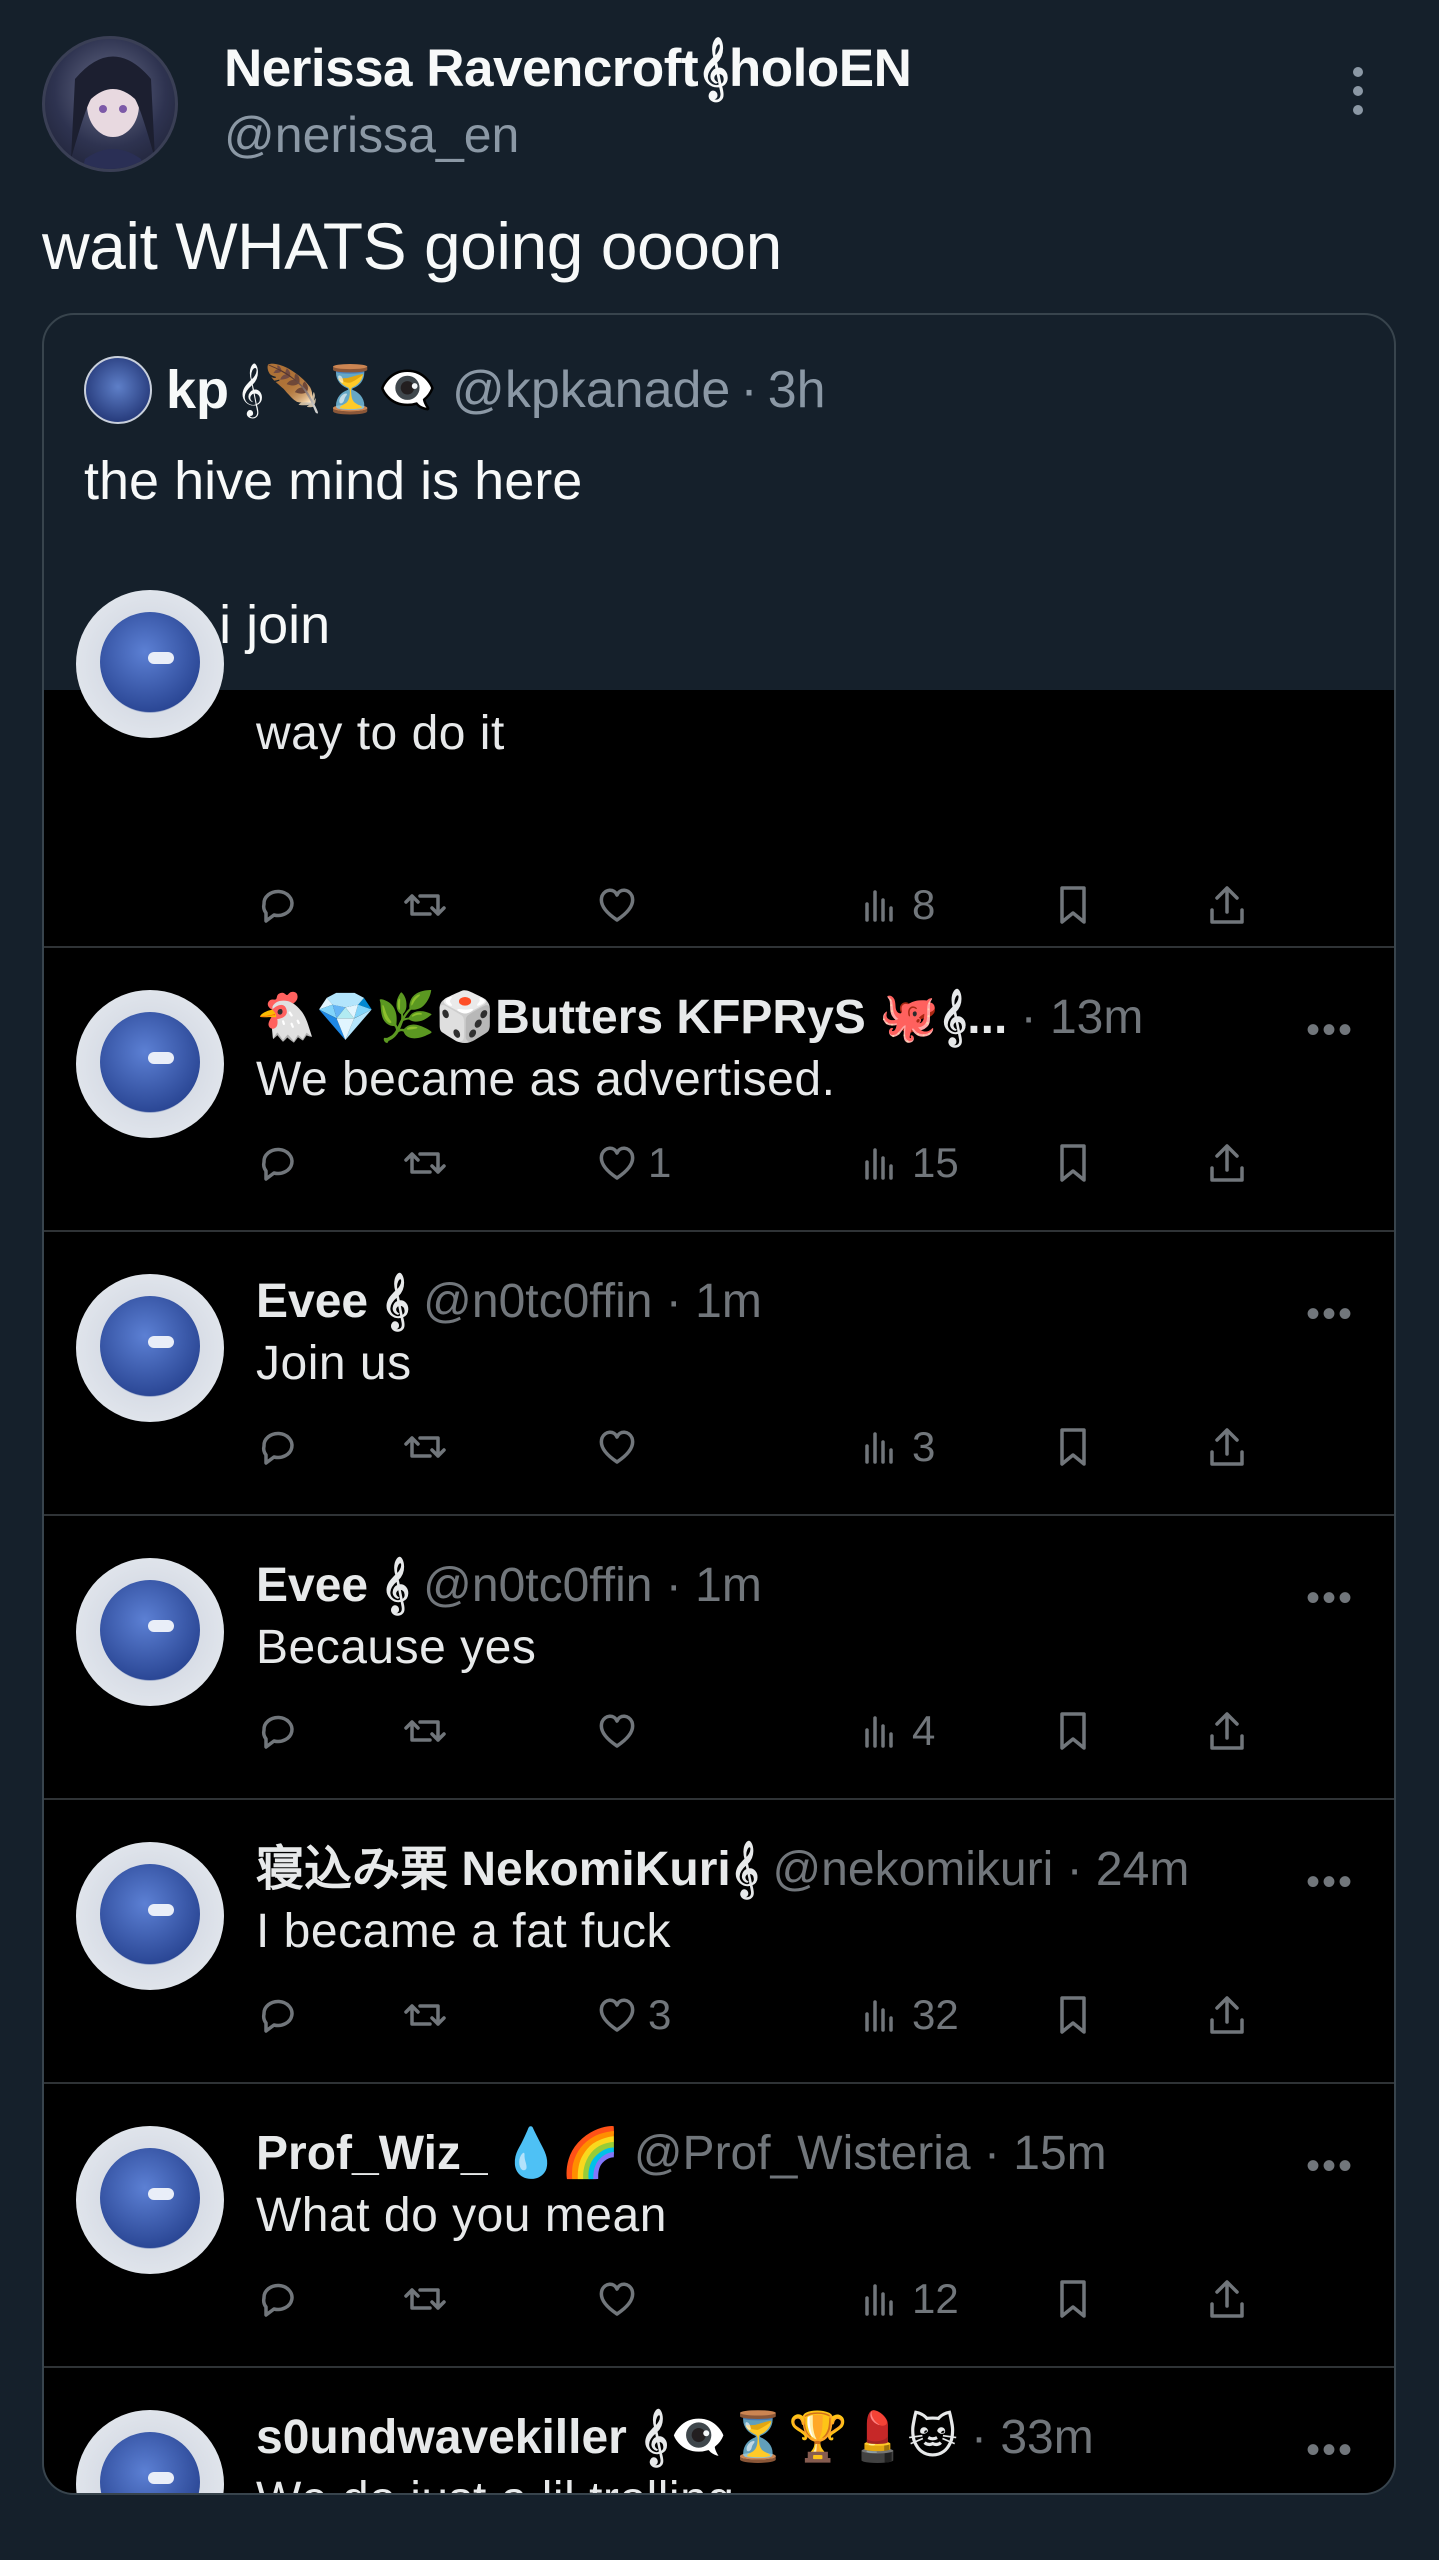  I want to click on views-button: 4, so click(896, 1731).